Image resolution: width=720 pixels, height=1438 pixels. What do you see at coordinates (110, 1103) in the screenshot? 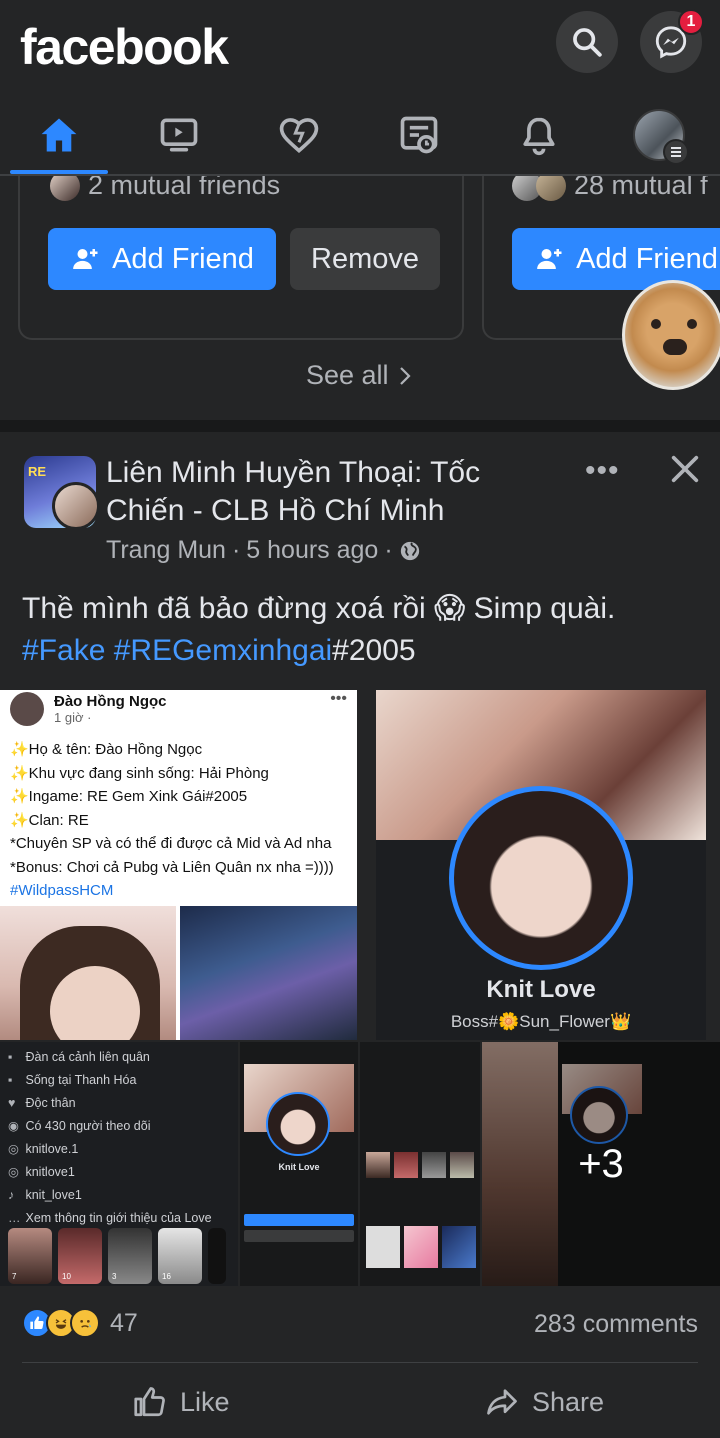
I see `intro-row: ♥ Độc thân` at bounding box center [110, 1103].